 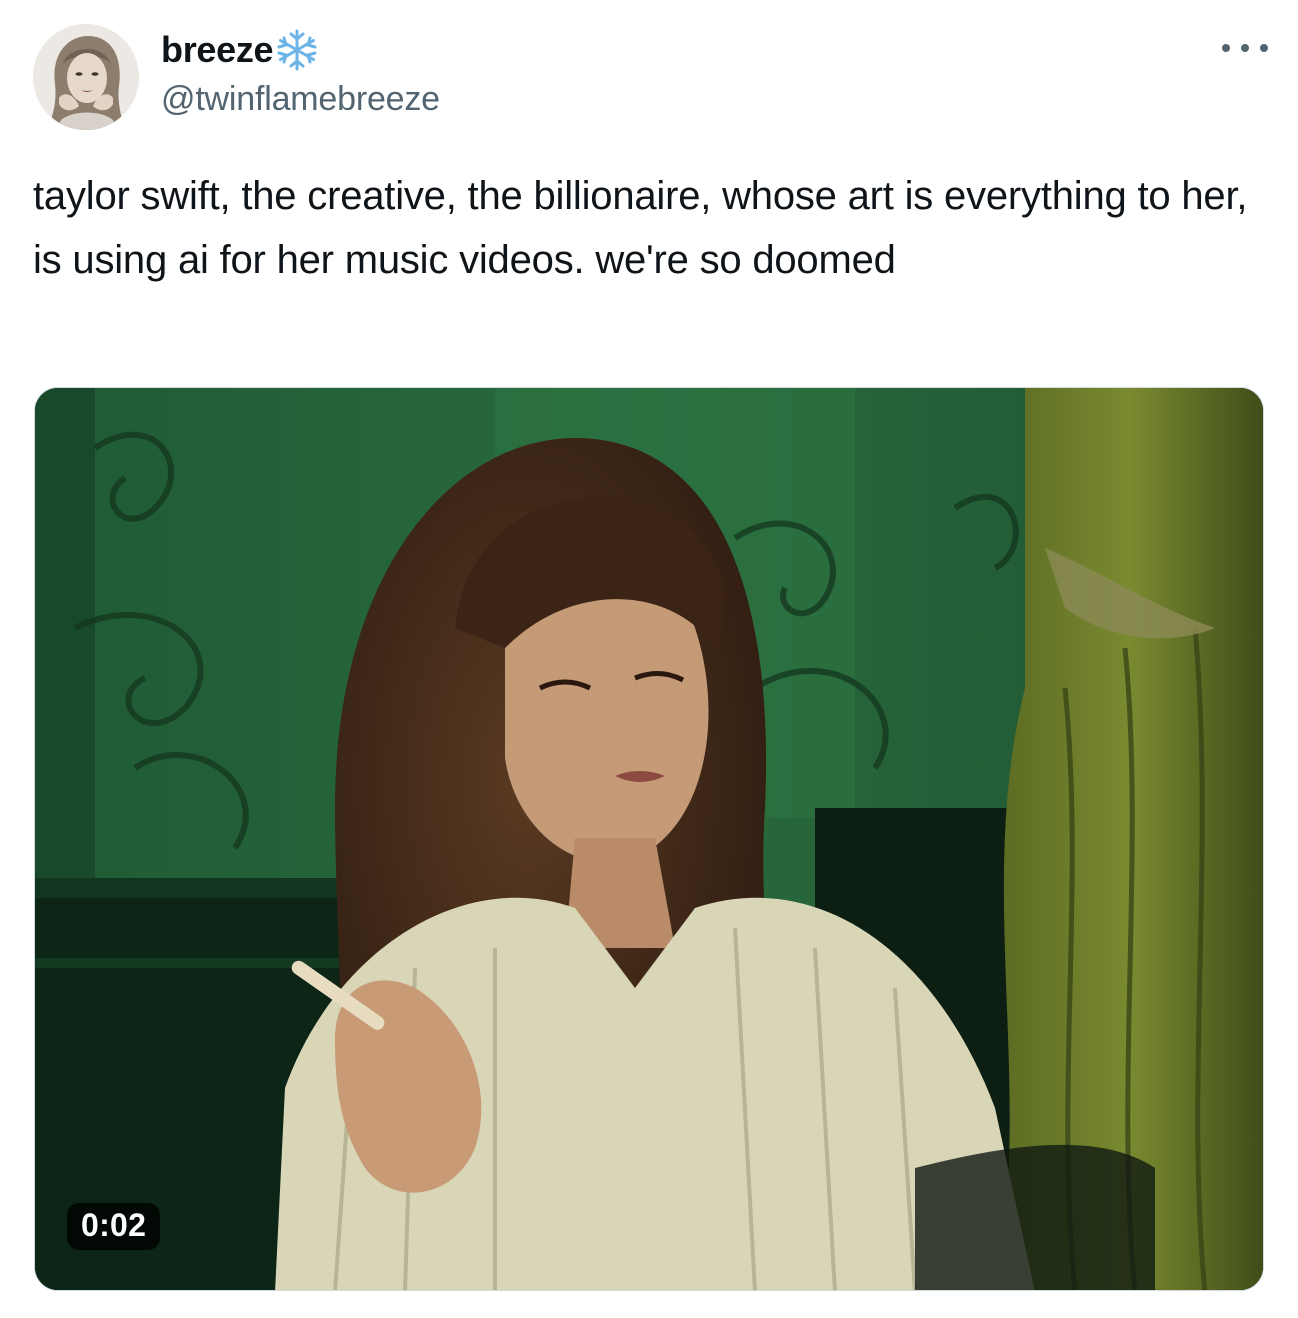 I want to click on display-name-row: breeze, so click(x=240, y=50).